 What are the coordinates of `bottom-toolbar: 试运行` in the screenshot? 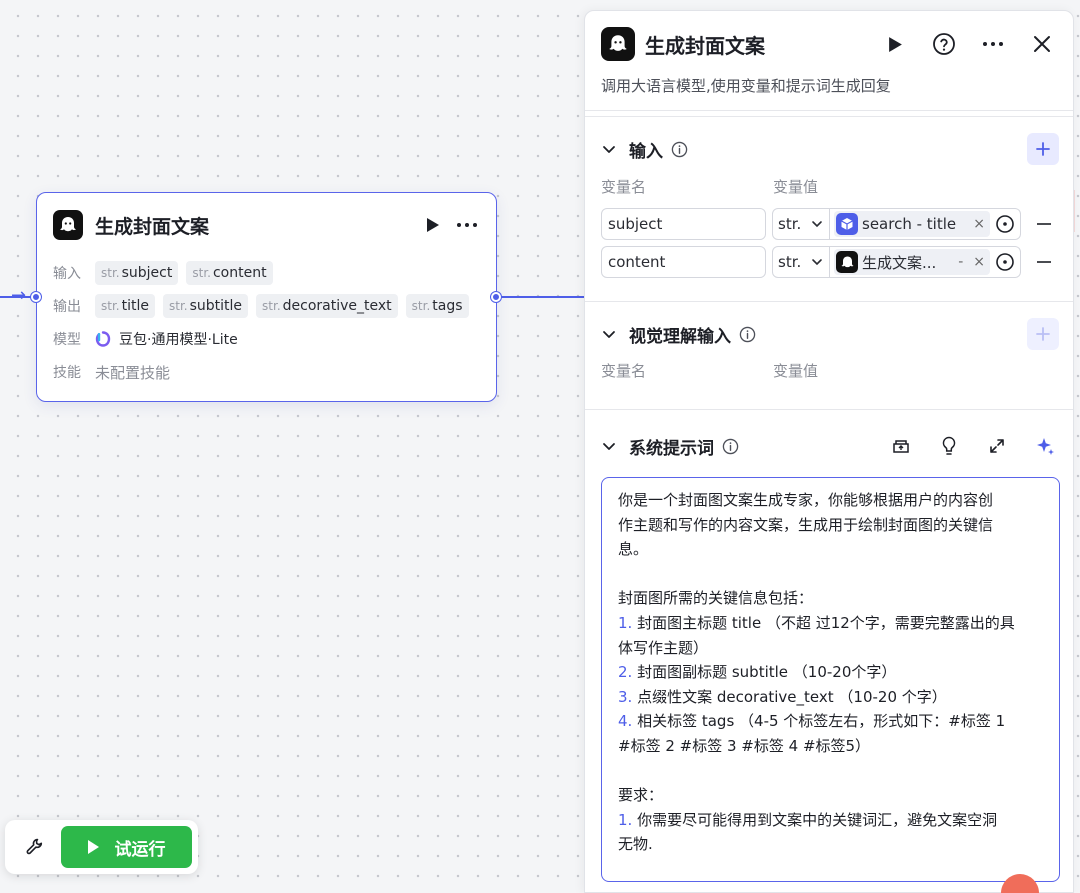 It's located at (101, 847).